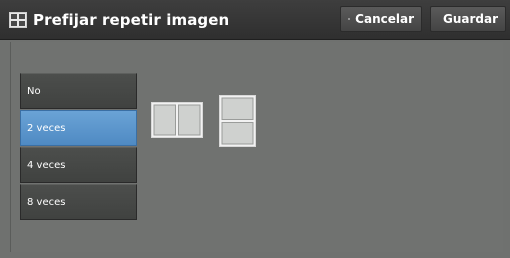 The height and width of the screenshot is (258, 510). What do you see at coordinates (78, 202) in the screenshot?
I see `option-8-veces: 8 veces` at bounding box center [78, 202].